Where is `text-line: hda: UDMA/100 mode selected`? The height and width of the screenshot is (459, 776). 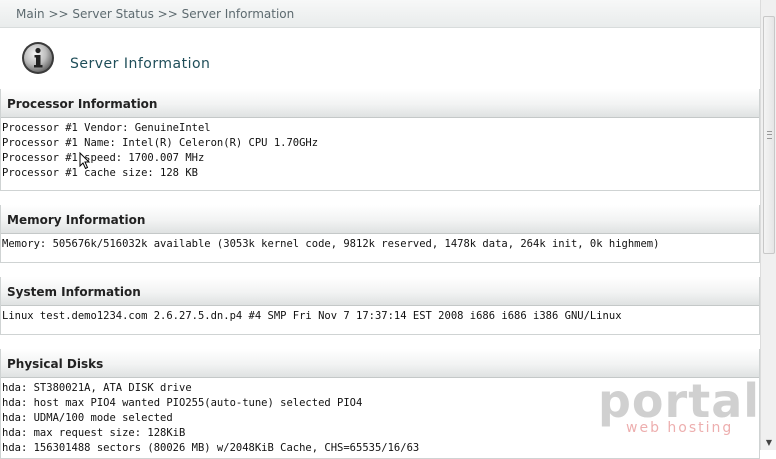
text-line: hda: UDMA/100 mode selected is located at coordinates (87, 418).